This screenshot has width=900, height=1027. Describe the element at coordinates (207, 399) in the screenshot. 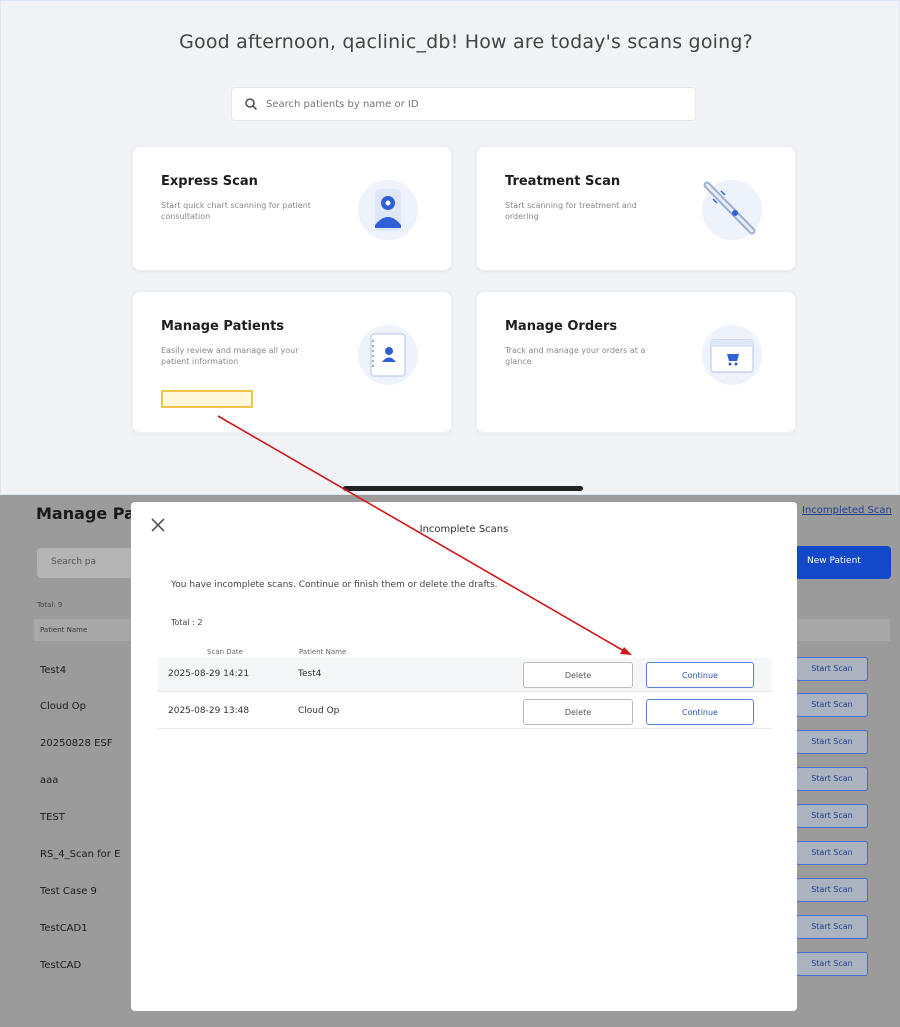

I see `highlight-box` at that location.